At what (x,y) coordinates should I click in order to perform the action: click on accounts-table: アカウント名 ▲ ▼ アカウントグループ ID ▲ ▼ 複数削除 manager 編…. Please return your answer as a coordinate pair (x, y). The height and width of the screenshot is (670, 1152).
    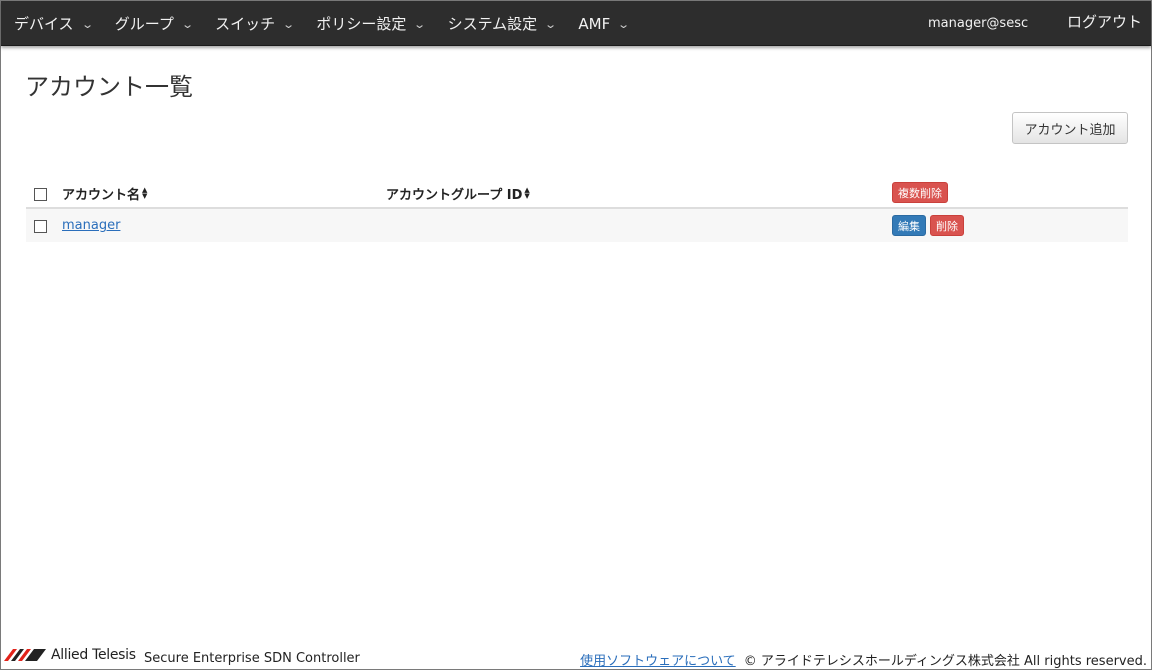
    Looking at the image, I should click on (577, 209).